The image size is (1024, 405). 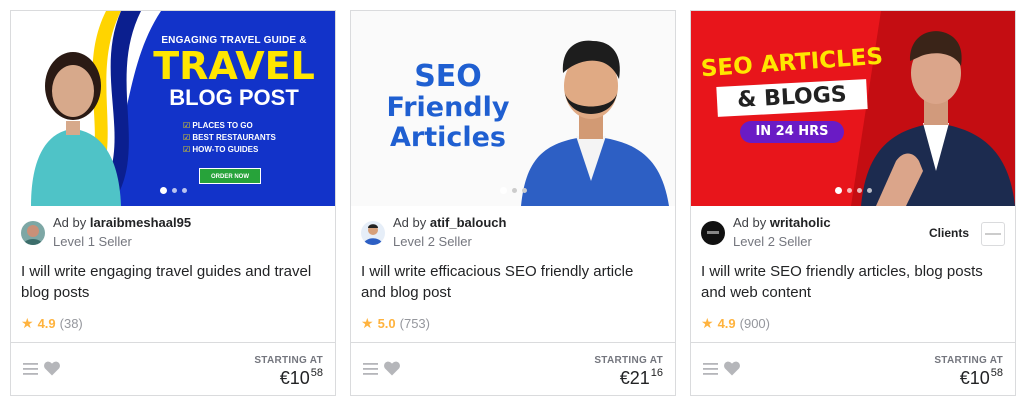 I want to click on ad-line: Ad by laraibmeshaal95, so click(x=122, y=222).